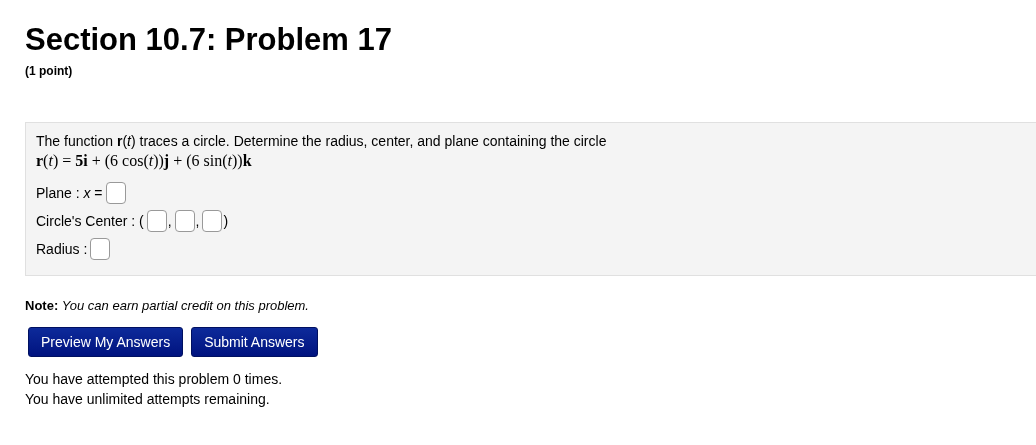  I want to click on note-text: Note: You can earn partial credit on this problem., so click(167, 305).